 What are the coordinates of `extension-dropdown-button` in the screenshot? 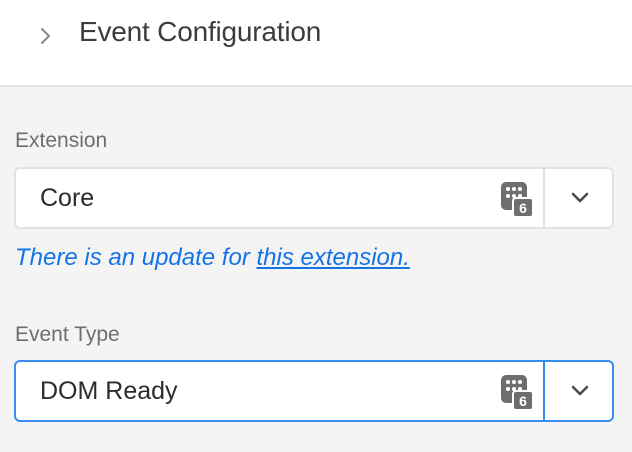 It's located at (579, 198).